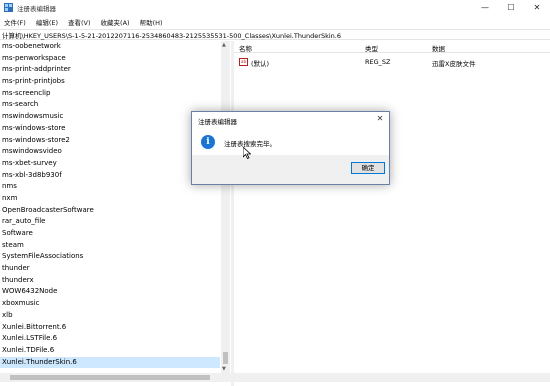  What do you see at coordinates (224, 45) in the screenshot?
I see `scroll-up-icon: ▲` at bounding box center [224, 45].